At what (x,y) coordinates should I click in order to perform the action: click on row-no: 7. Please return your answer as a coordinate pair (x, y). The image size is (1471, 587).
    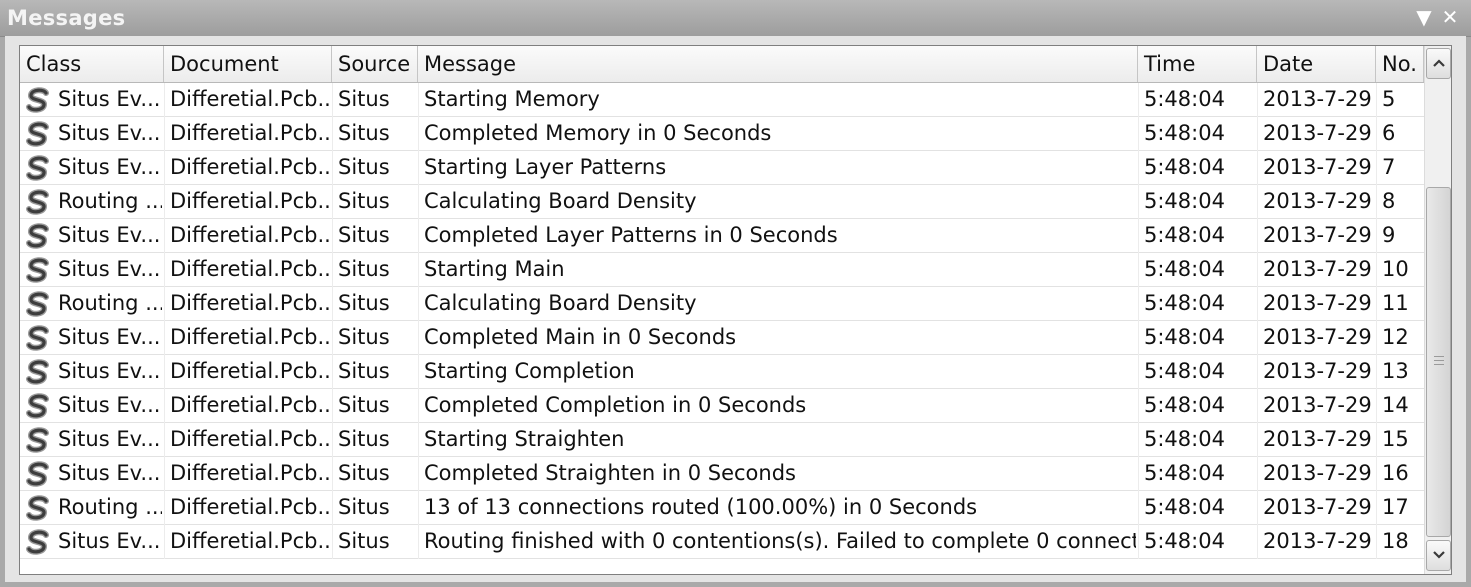
    Looking at the image, I should click on (1389, 167).